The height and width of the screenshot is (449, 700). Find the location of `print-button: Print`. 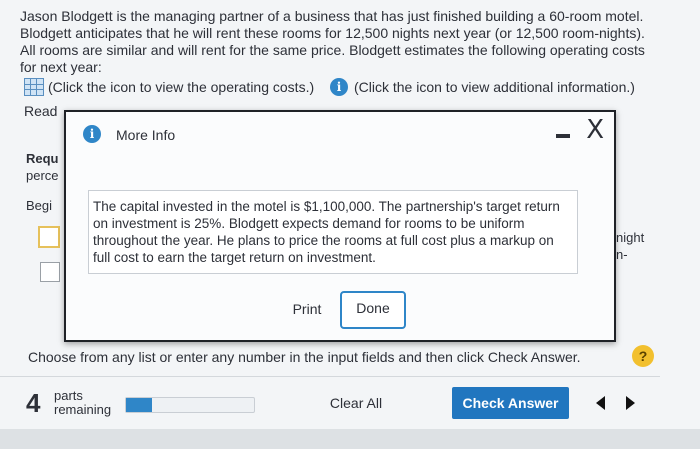

print-button: Print is located at coordinates (307, 309).